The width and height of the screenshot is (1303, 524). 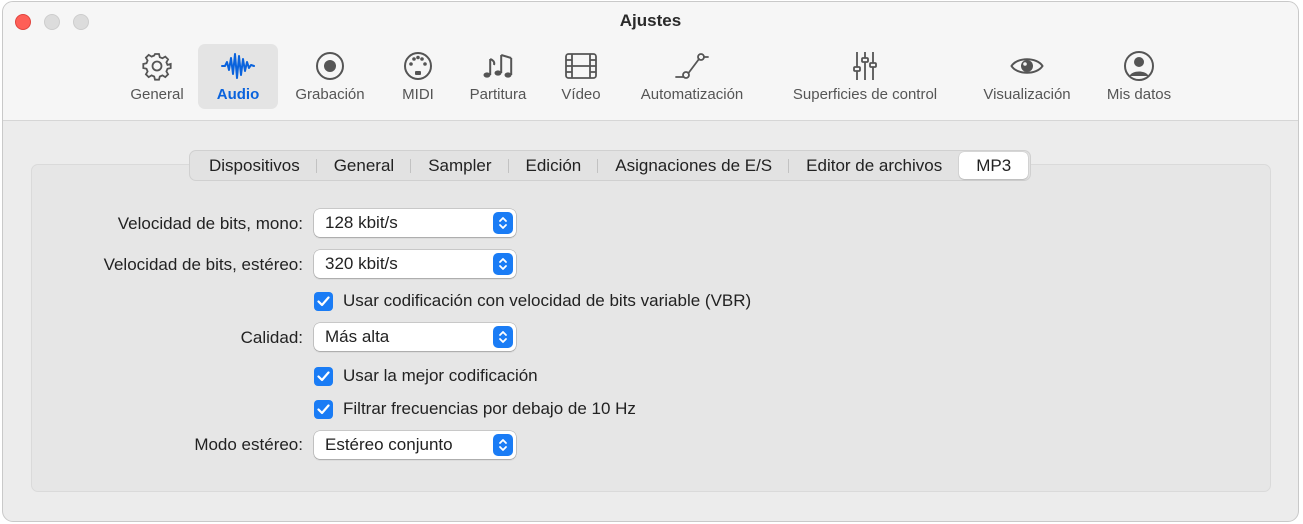 I want to click on toolbar-superficies-de-control: Superficies de control, so click(x=865, y=76).